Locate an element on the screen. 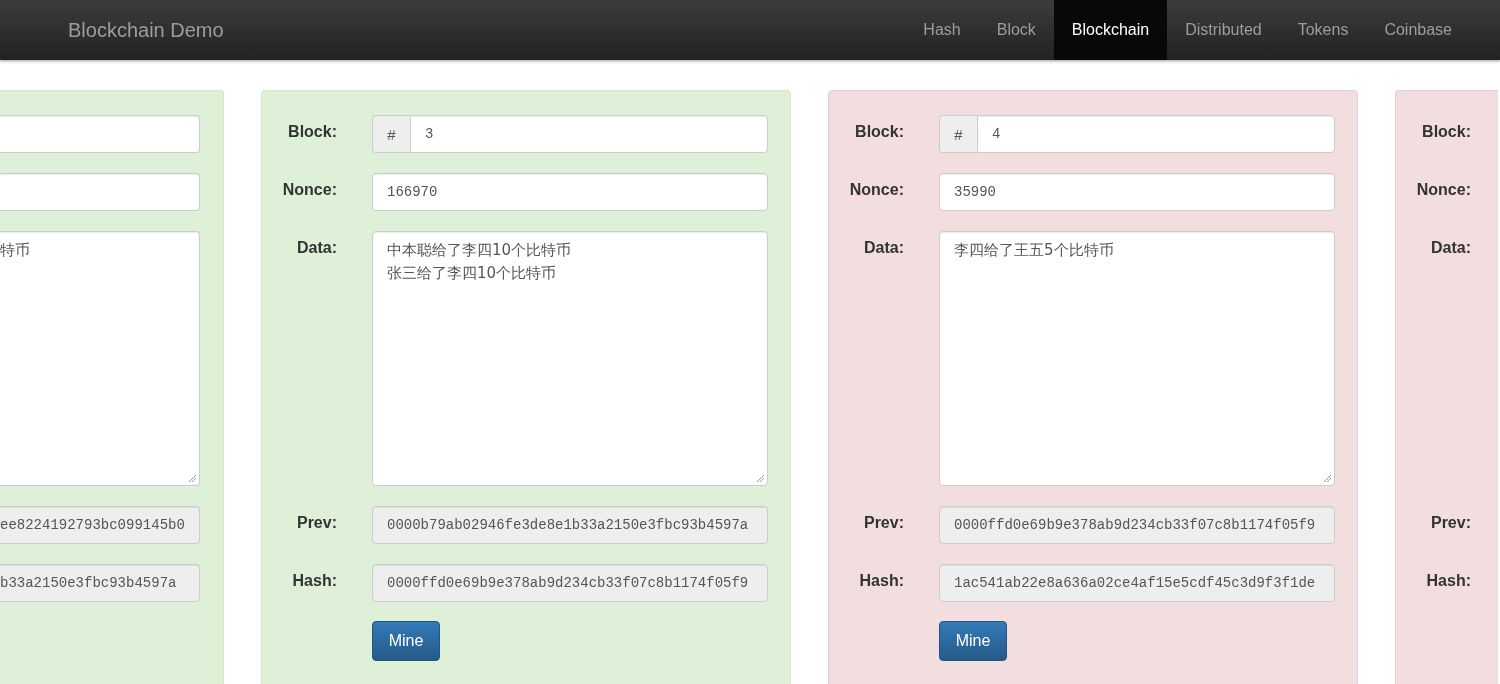  nav-link: Block is located at coordinates (1016, 30).